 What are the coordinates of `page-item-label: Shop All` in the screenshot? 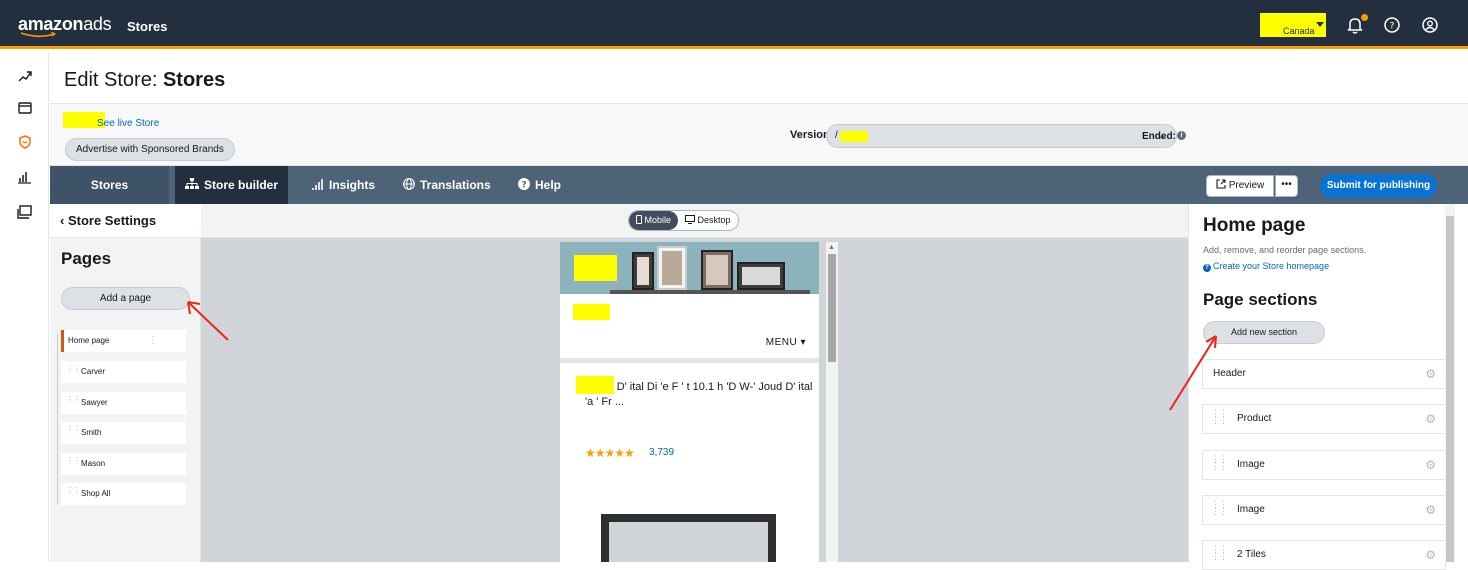 It's located at (96, 493).